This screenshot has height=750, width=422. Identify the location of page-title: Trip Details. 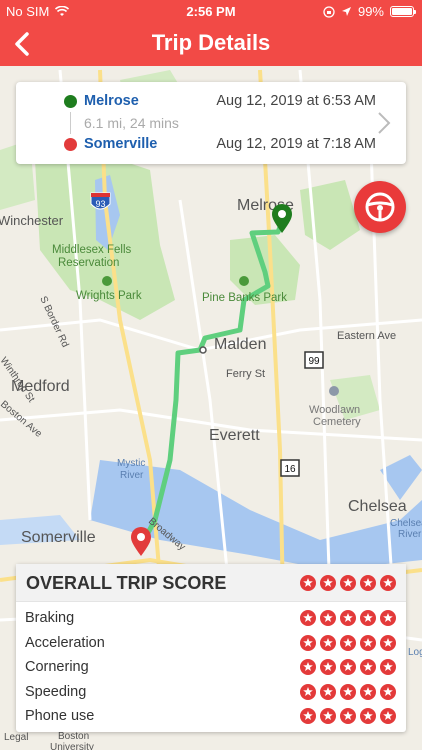
(211, 42).